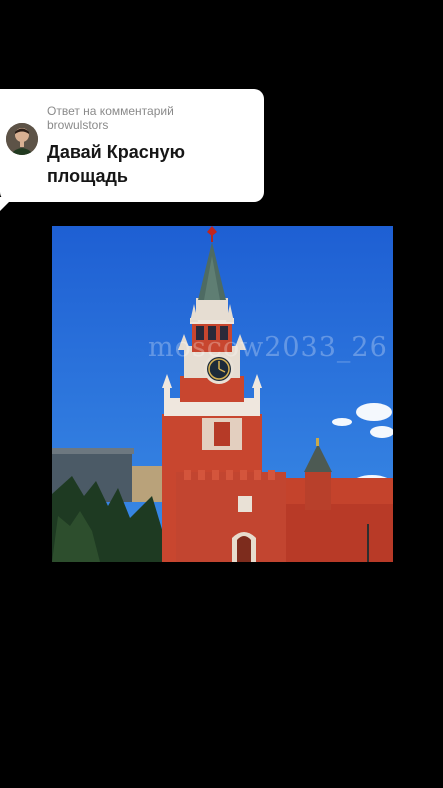  I want to click on avatar, so click(22, 139).